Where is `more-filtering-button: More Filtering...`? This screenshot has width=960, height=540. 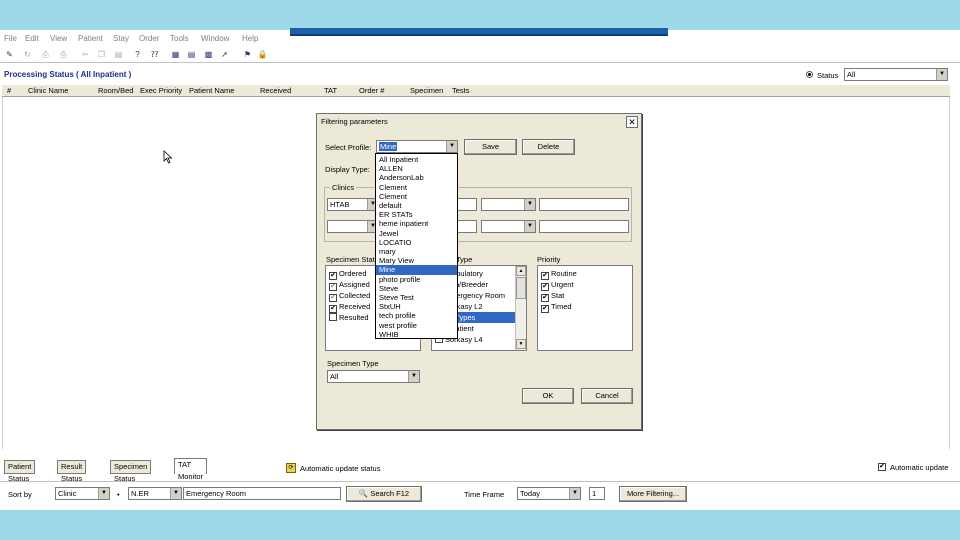
more-filtering-button: More Filtering... is located at coordinates (653, 494).